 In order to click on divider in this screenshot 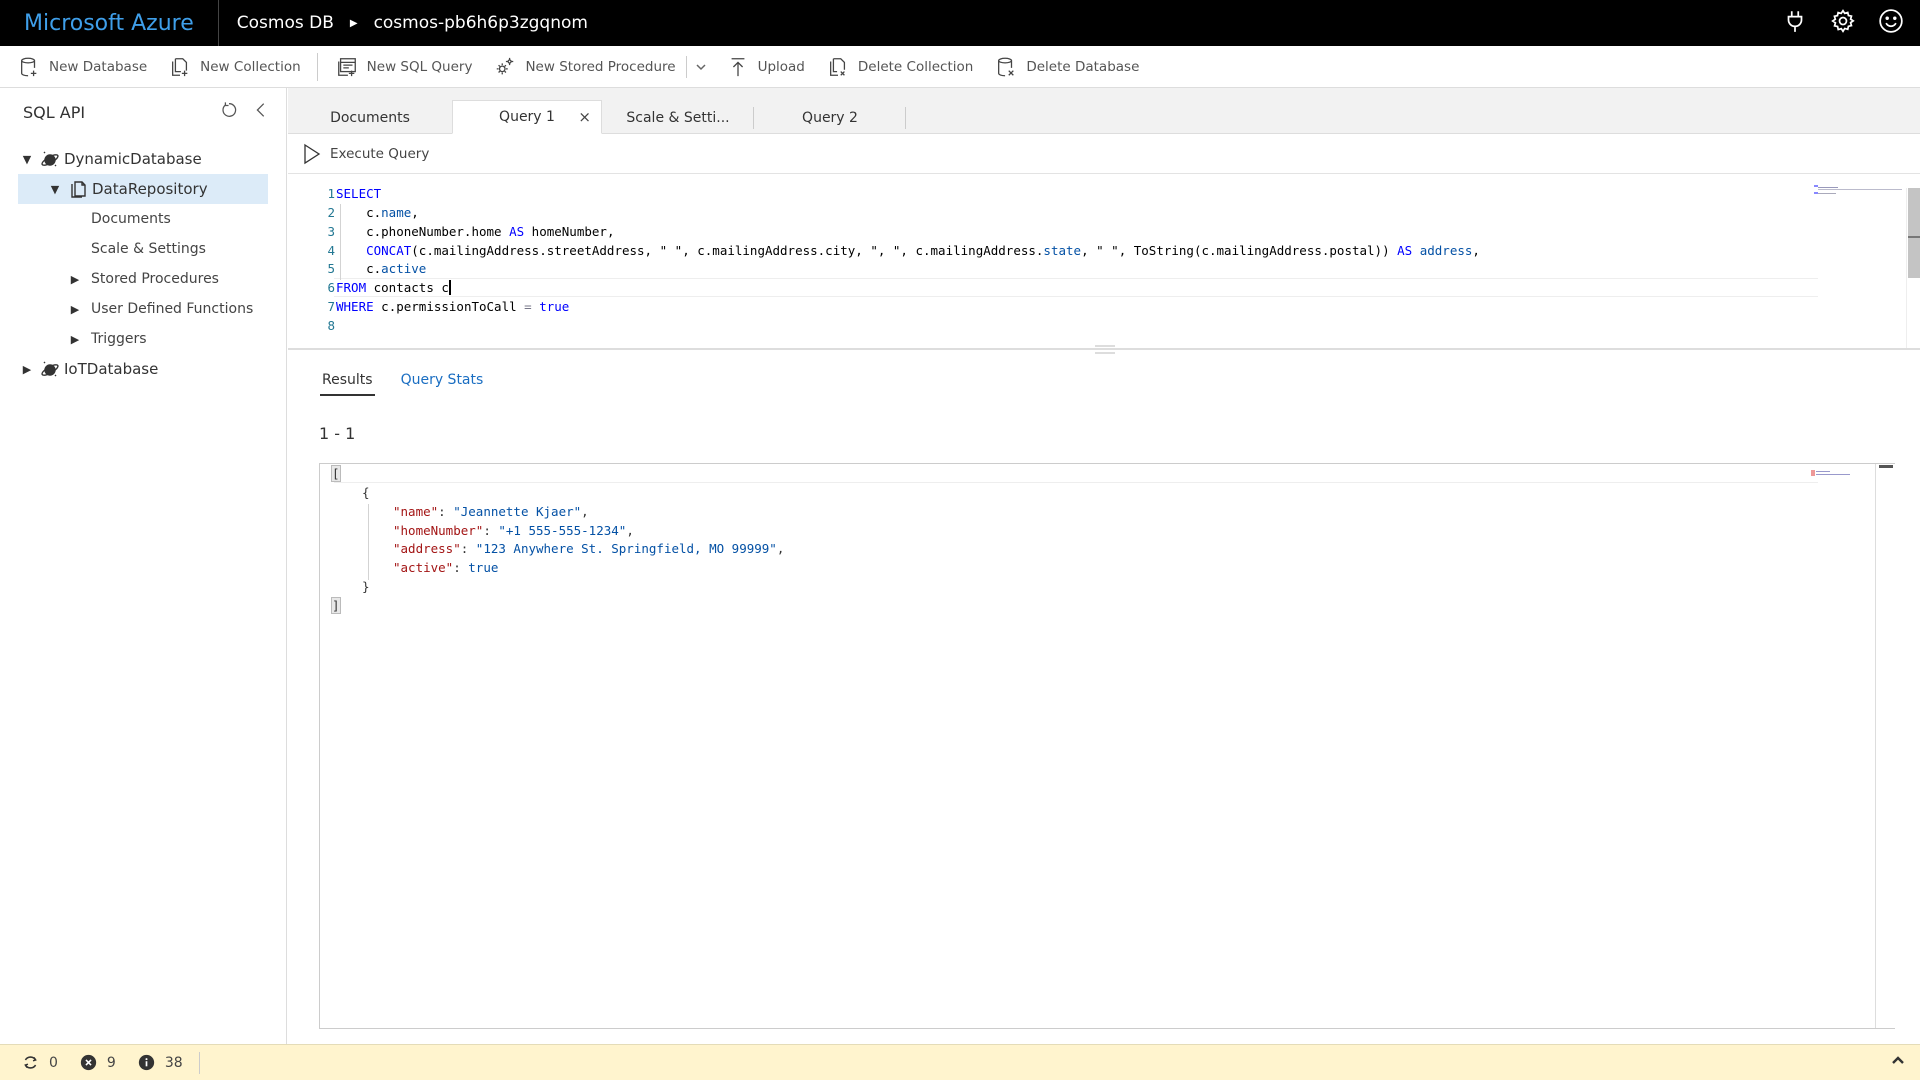, I will do `click(199, 1062)`.